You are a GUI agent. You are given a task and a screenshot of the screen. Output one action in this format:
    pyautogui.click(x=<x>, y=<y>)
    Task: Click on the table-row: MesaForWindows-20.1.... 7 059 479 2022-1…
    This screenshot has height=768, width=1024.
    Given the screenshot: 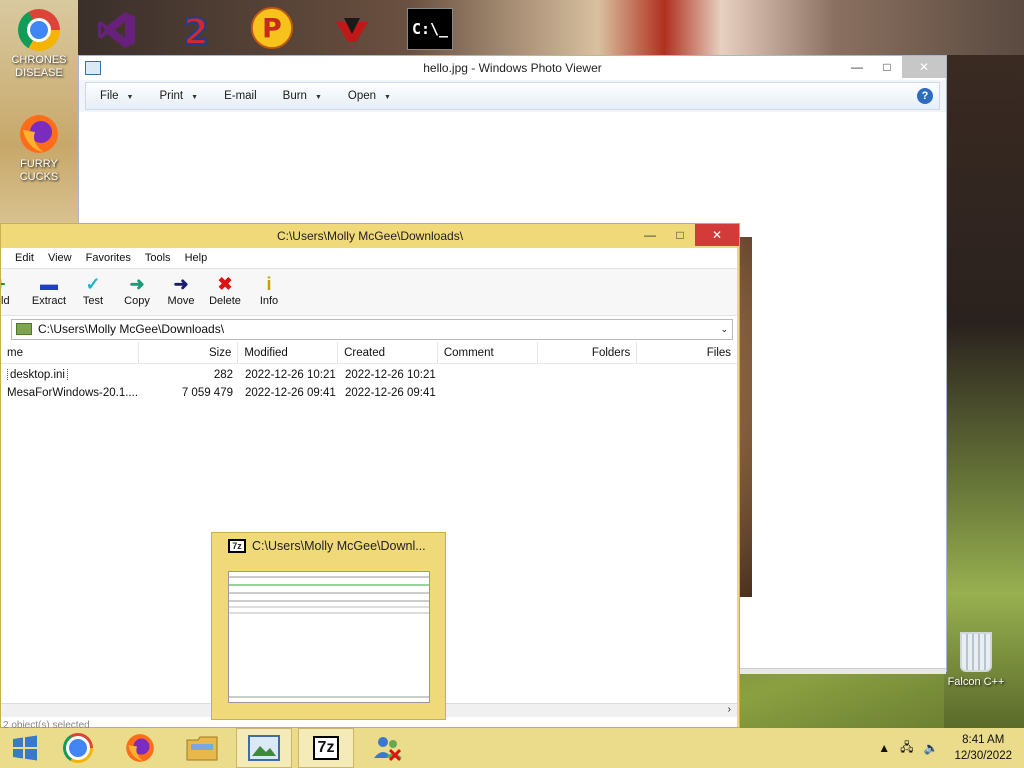 What is the action you would take?
    pyautogui.click(x=369, y=393)
    